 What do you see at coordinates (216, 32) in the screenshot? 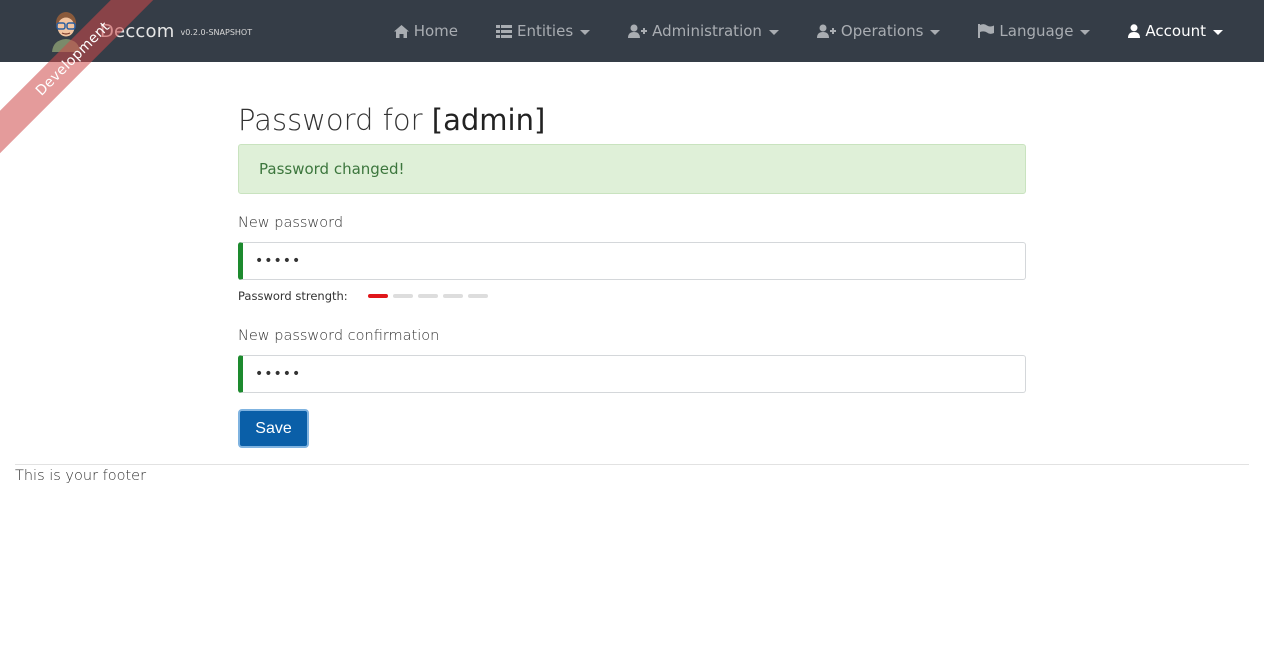
I see `brand-version: v0.2.0-SNAPSHOT` at bounding box center [216, 32].